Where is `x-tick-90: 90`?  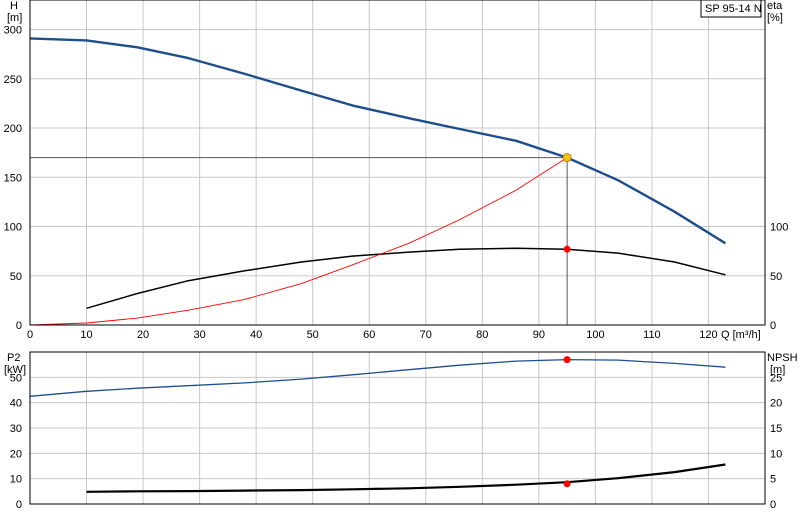
x-tick-90: 90 is located at coordinates (539, 335).